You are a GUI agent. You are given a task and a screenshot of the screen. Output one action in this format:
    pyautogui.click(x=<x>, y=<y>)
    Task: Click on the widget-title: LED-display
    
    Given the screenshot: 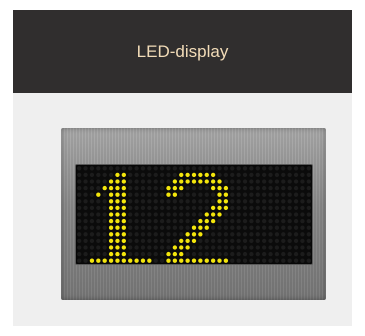 What is the action you would take?
    pyautogui.click(x=182, y=51)
    